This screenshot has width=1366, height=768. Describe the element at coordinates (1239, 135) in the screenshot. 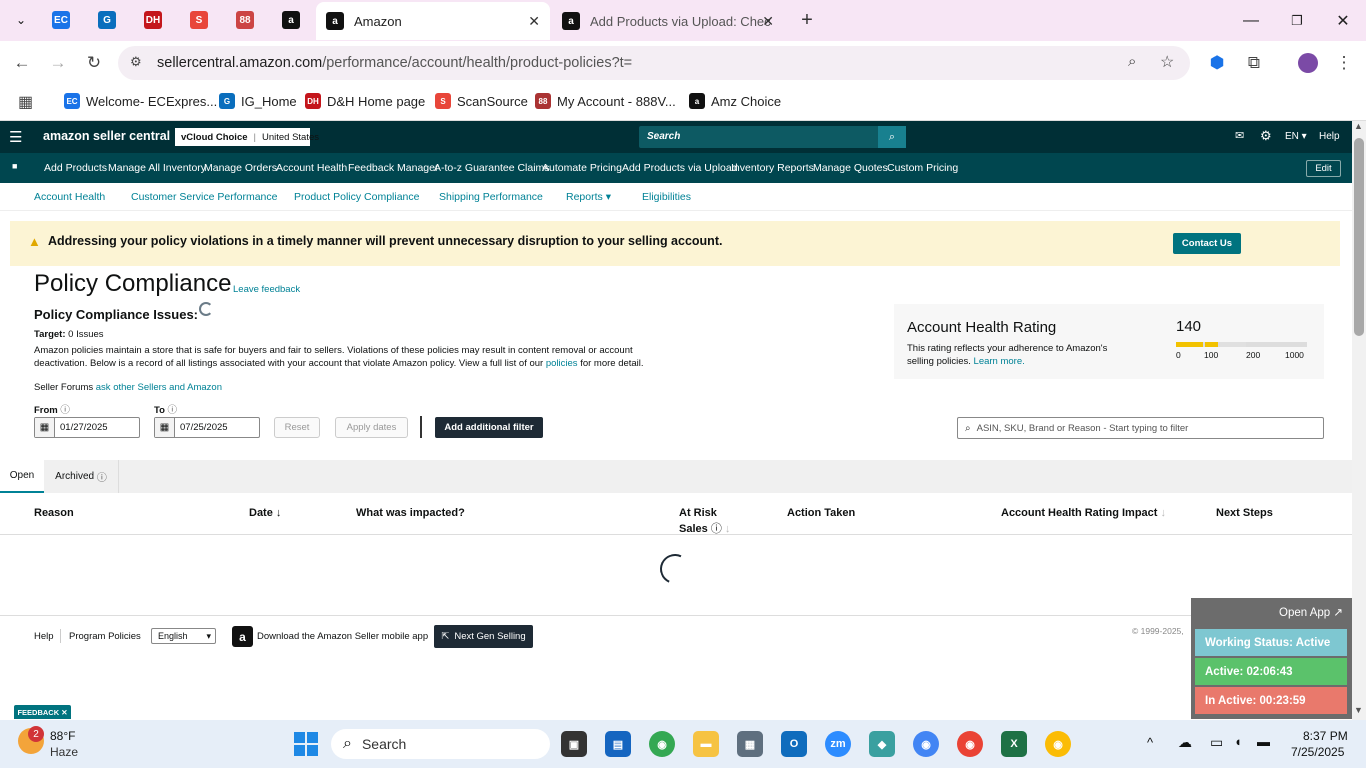

I see `mail-icon: ✉` at that location.